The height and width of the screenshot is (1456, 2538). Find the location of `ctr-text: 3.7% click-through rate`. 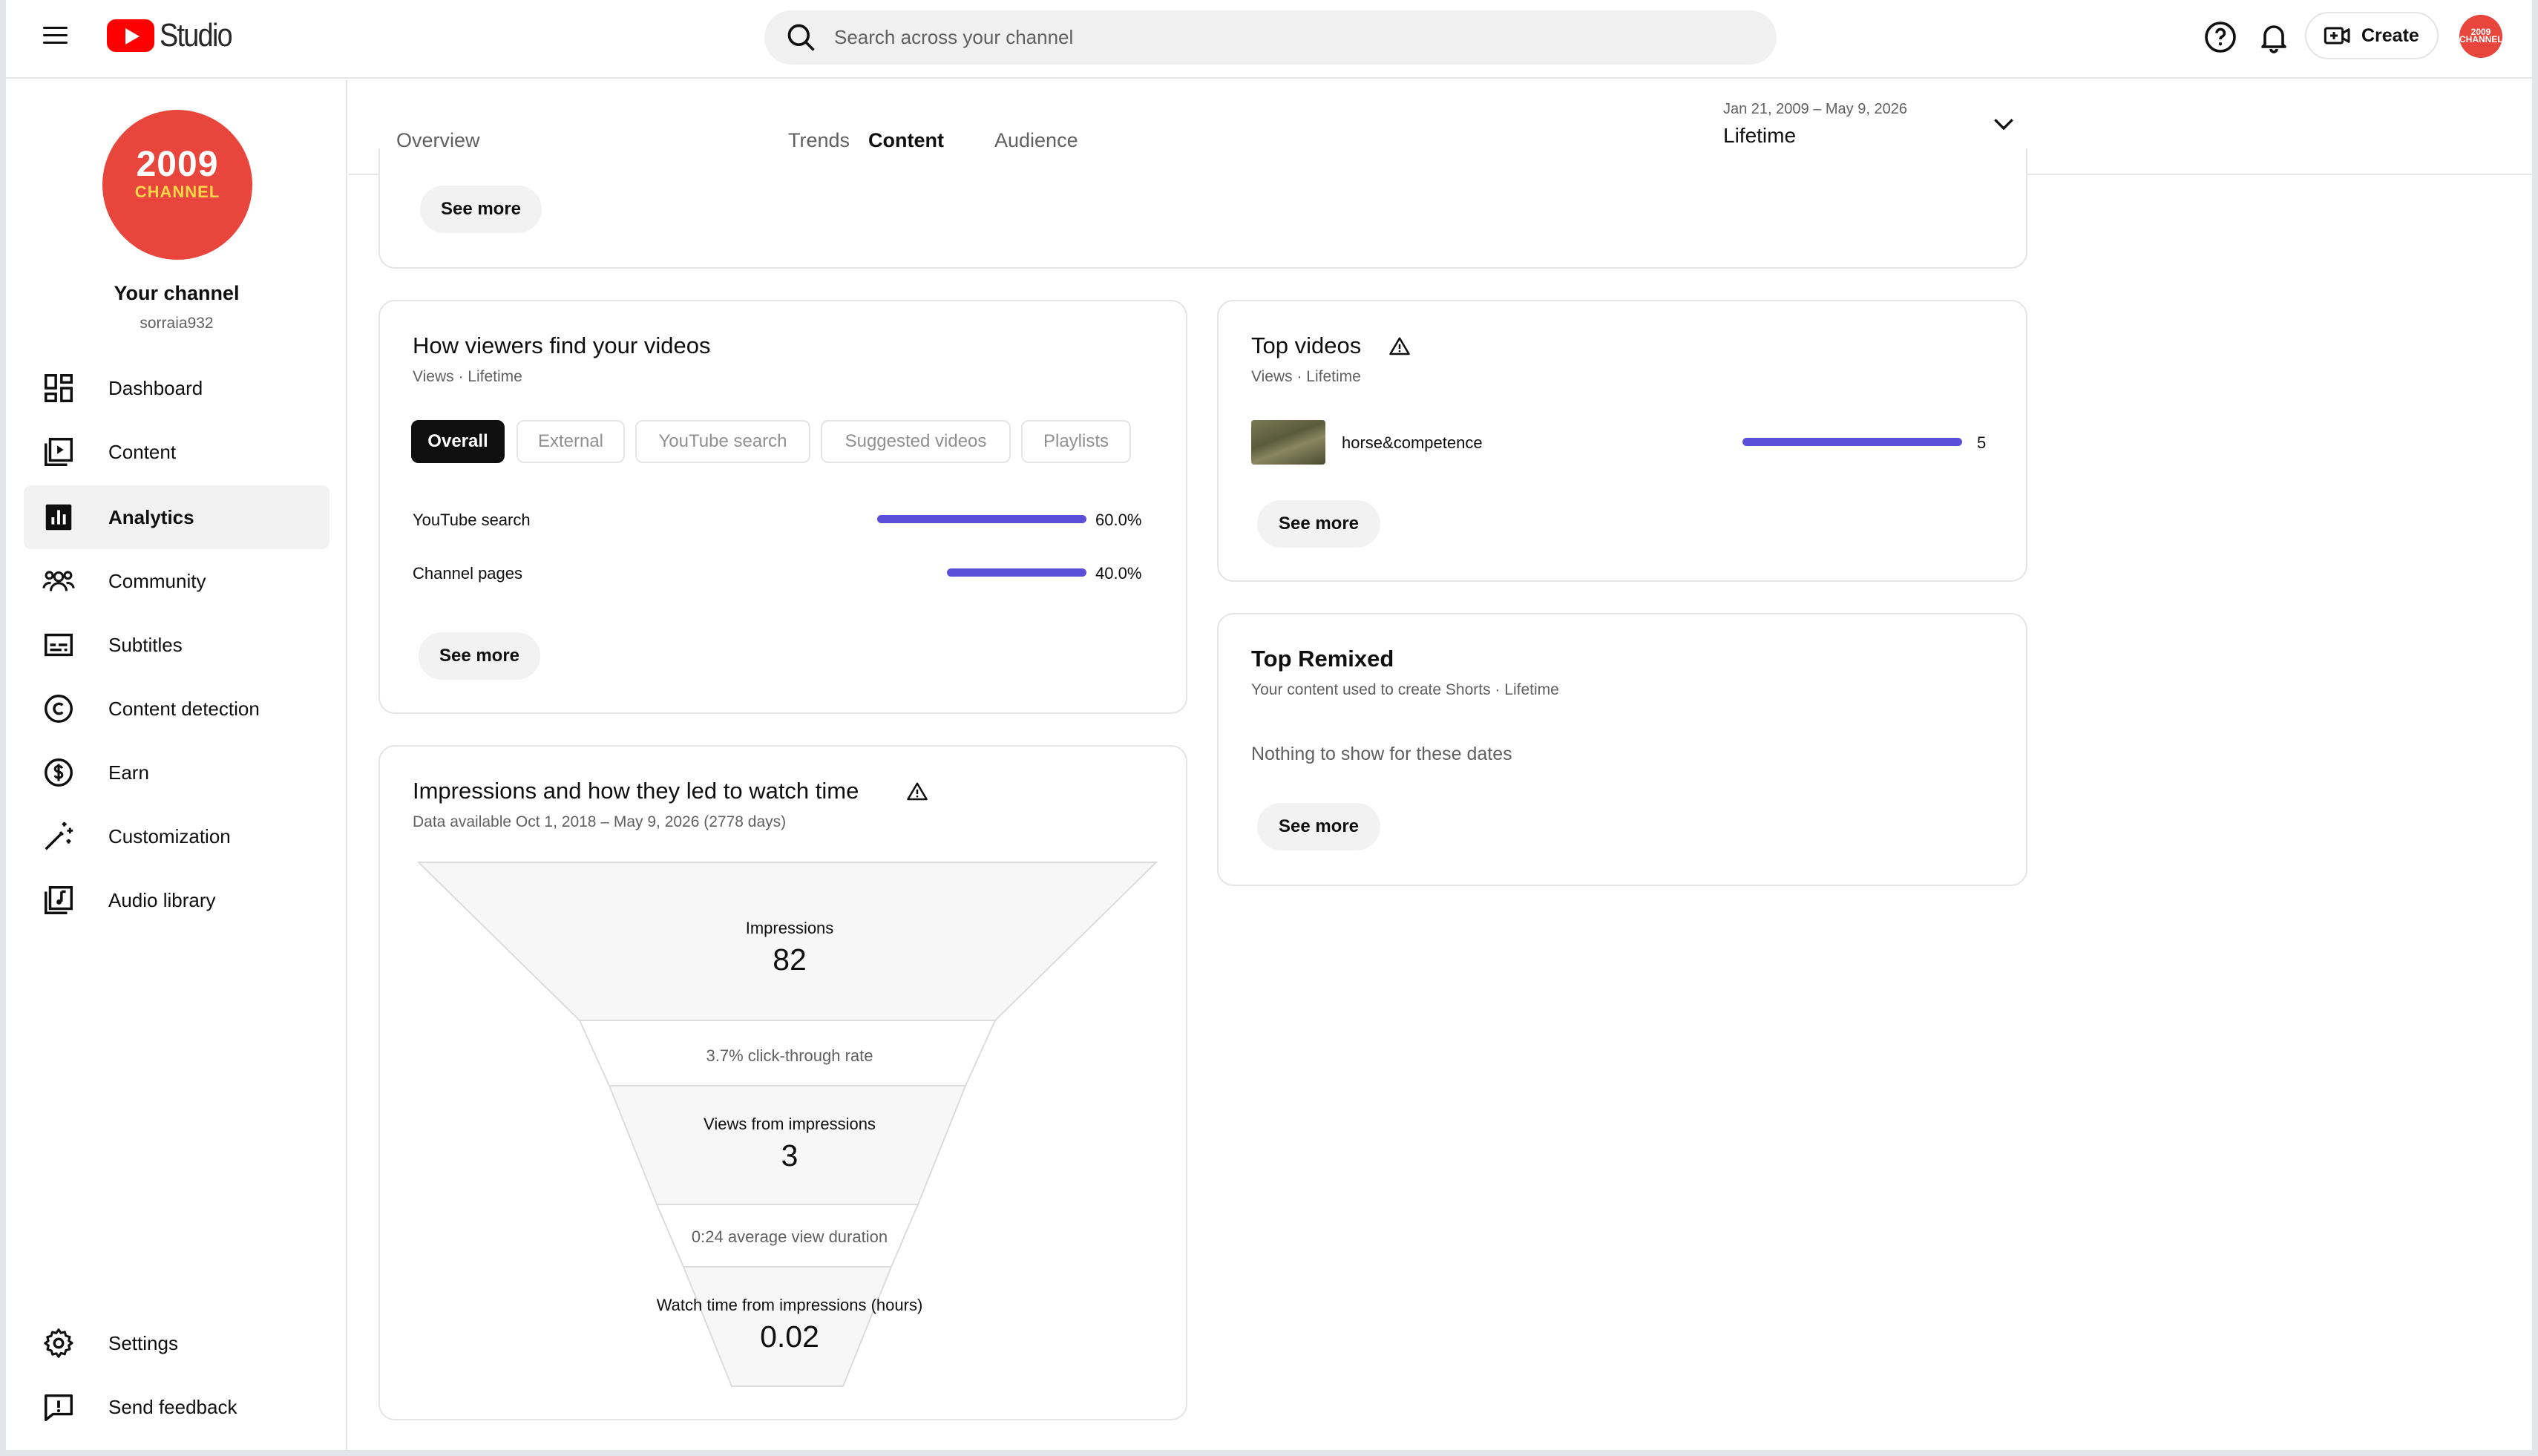

ctr-text: 3.7% click-through rate is located at coordinates (789, 1056).